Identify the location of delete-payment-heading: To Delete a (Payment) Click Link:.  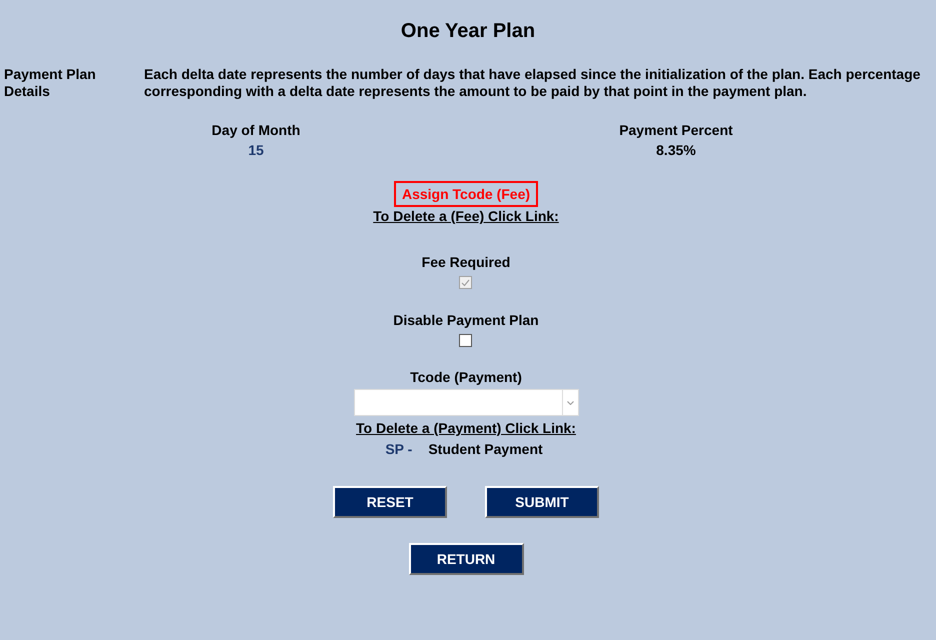
(466, 428).